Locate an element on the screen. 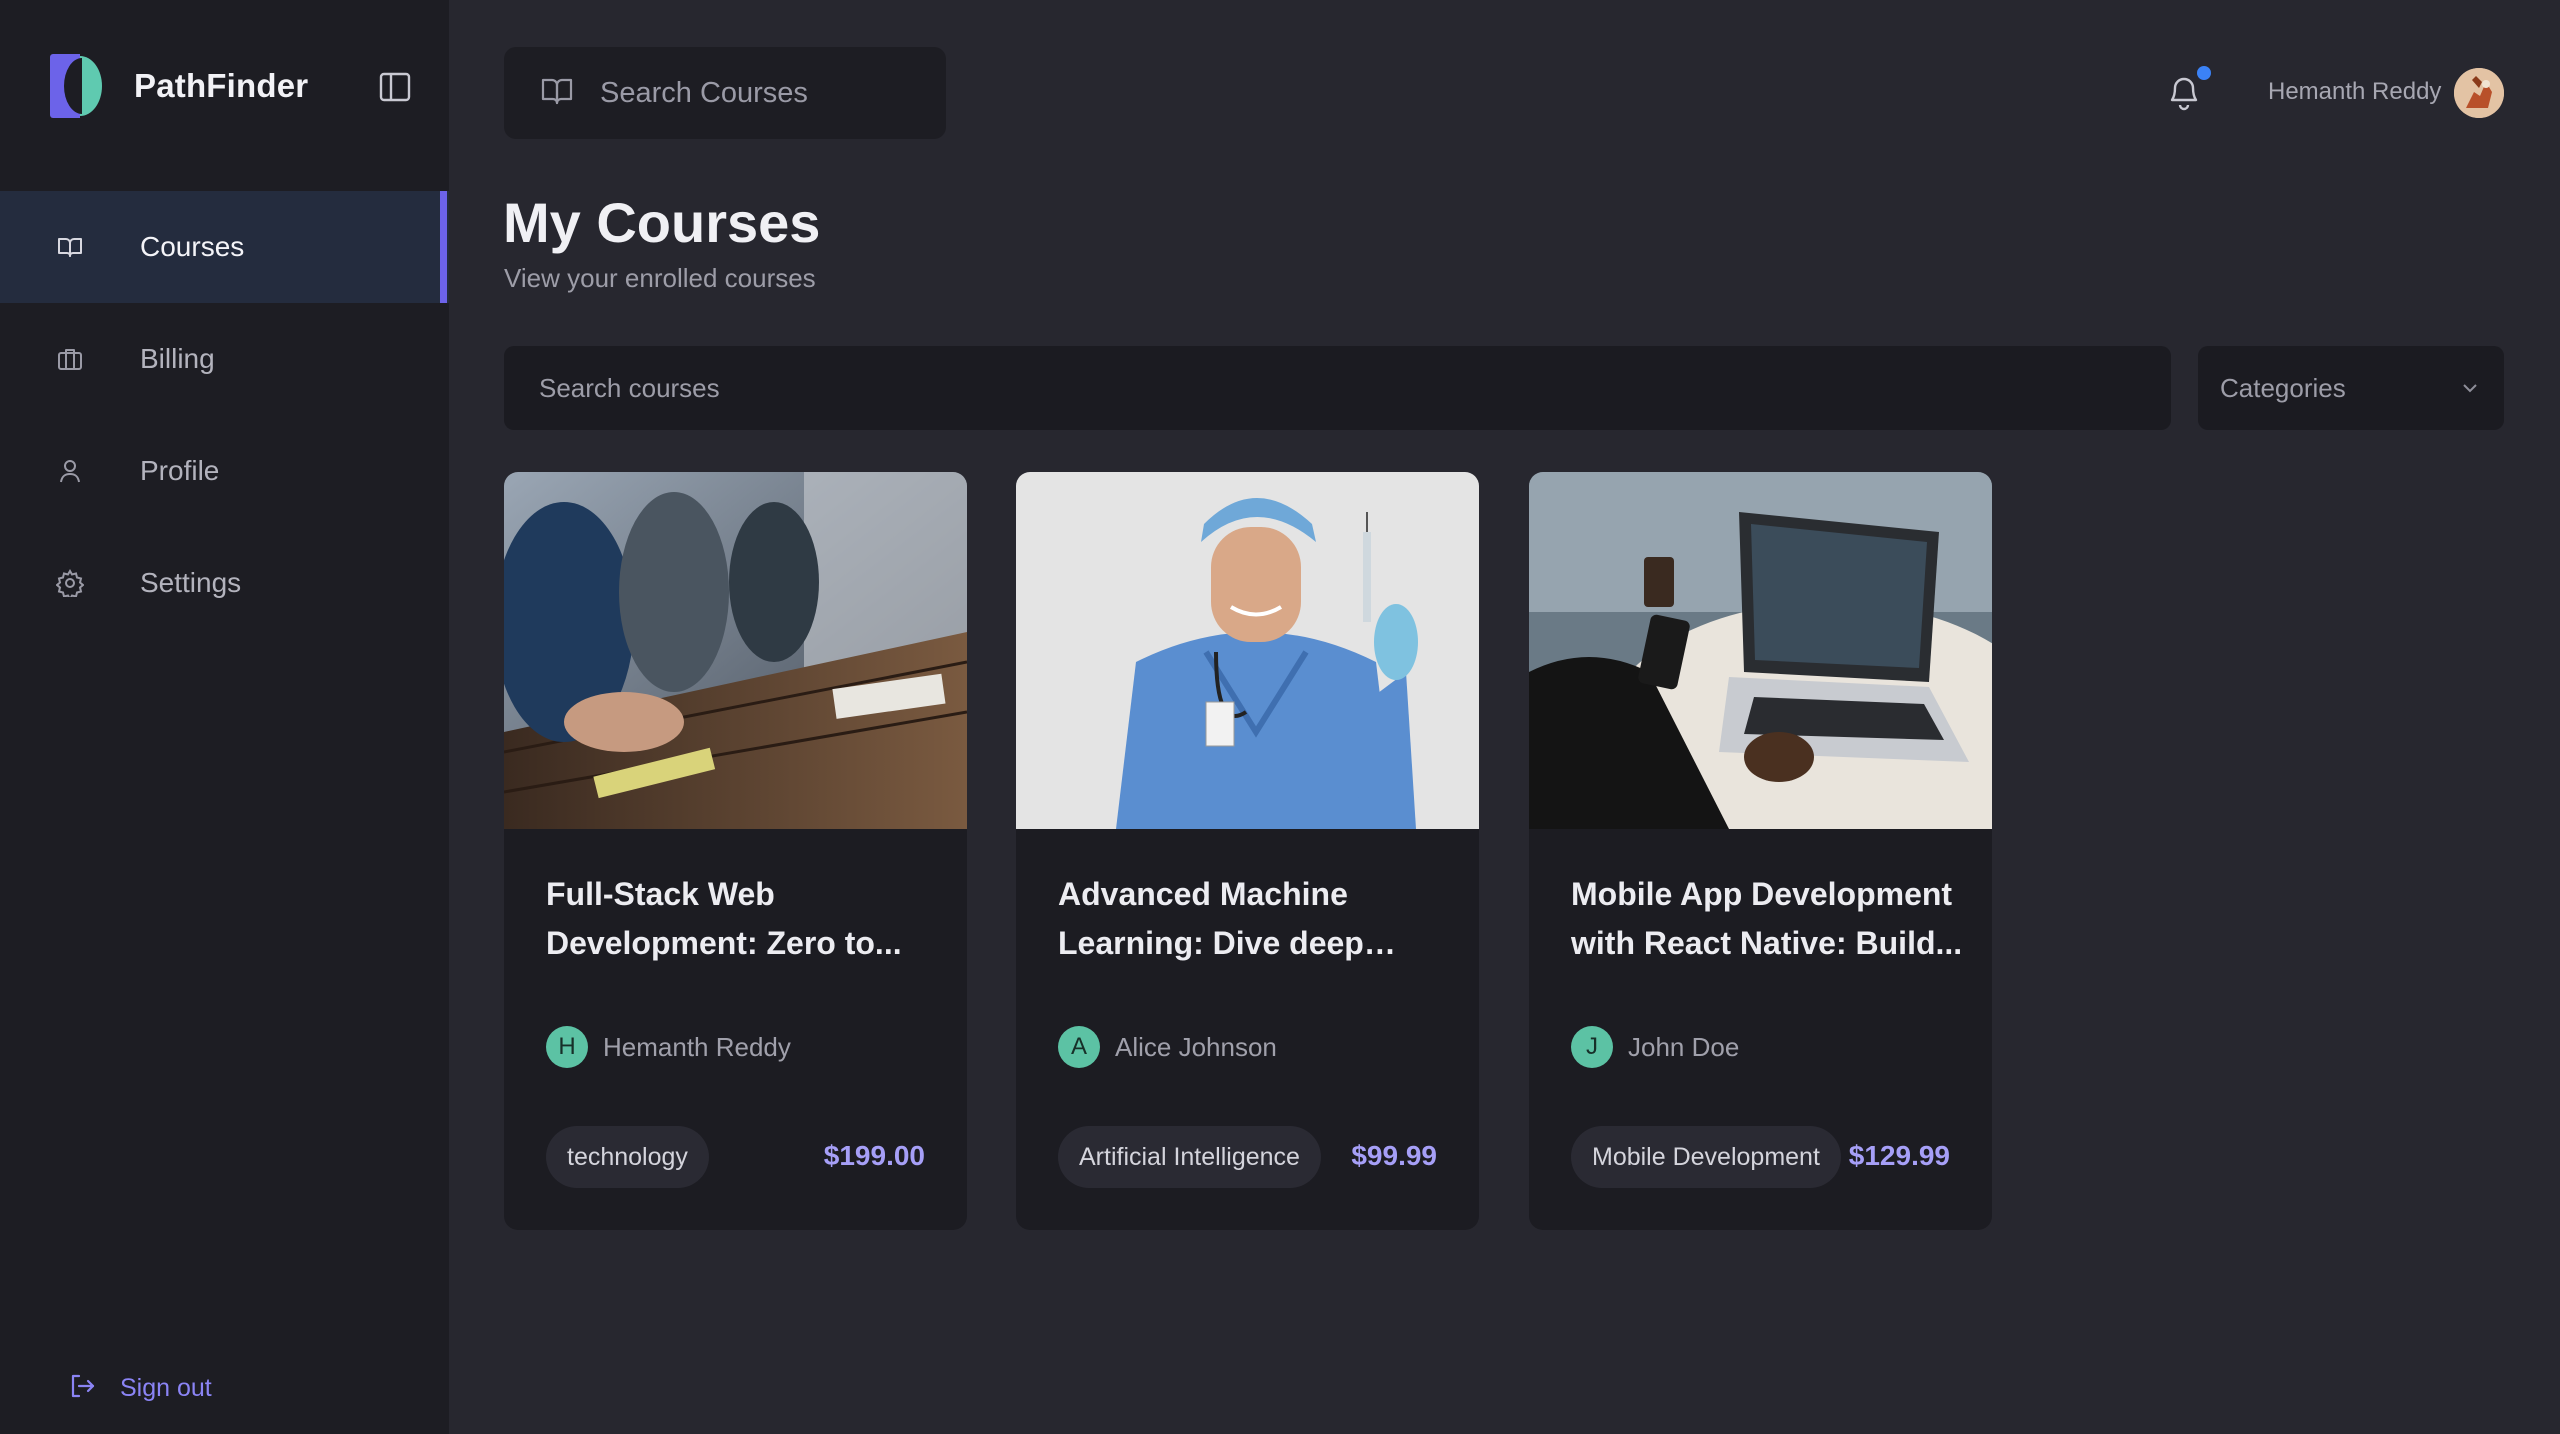  sidebar-toggle-icon is located at coordinates (395, 87).